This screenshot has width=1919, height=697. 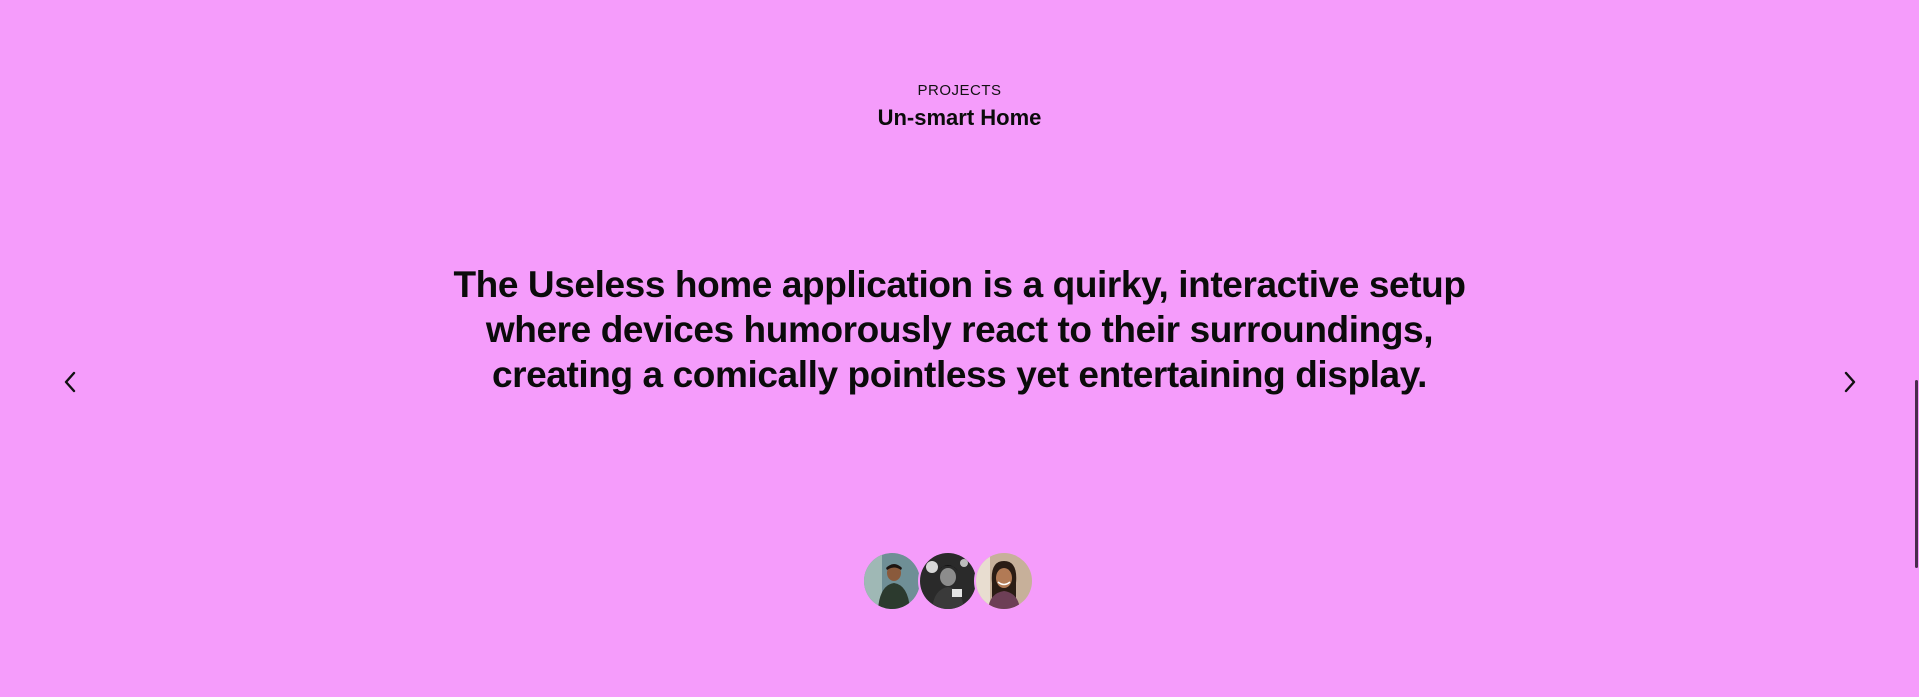 I want to click on project-title: Un-smart Home, so click(x=959, y=117).